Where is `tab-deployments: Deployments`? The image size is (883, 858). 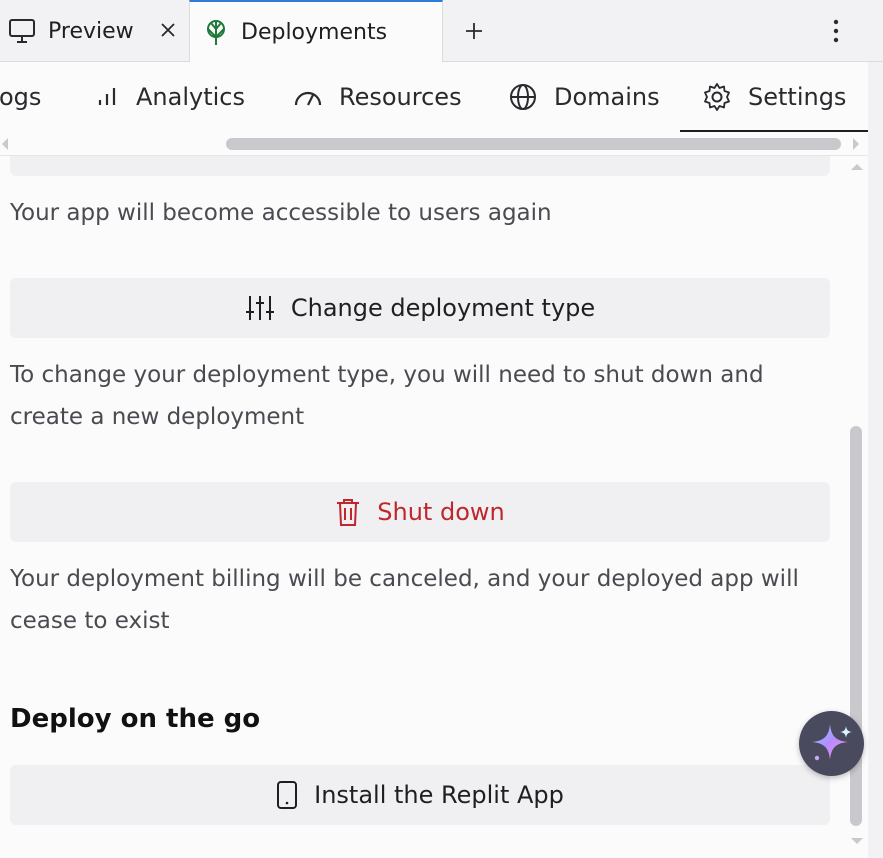
tab-deployments: Deployments is located at coordinates (316, 31).